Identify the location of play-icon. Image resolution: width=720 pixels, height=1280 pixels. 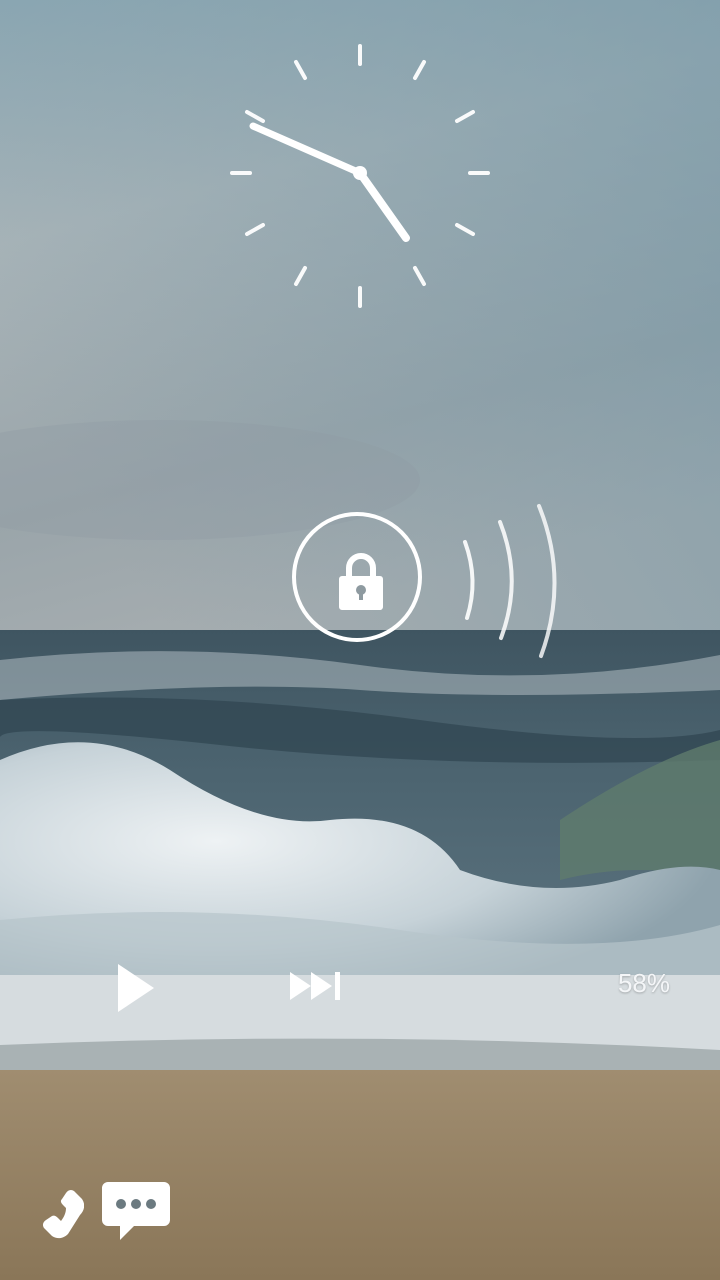
(136, 988).